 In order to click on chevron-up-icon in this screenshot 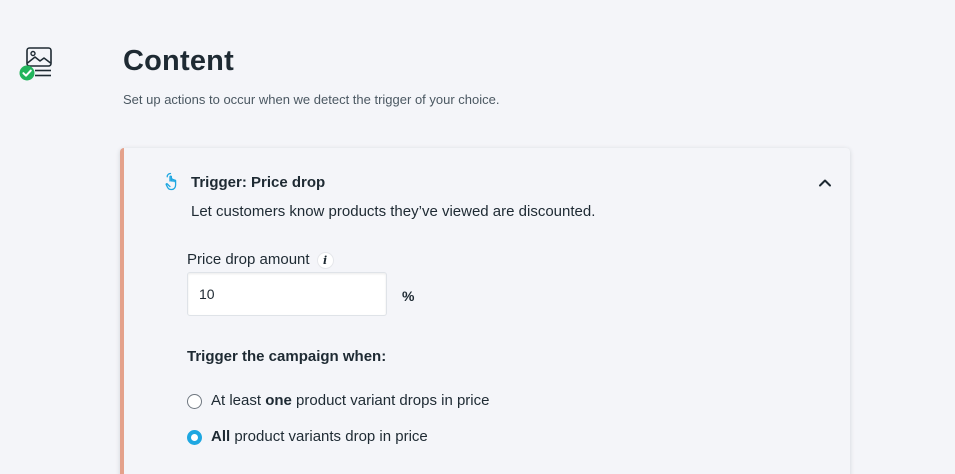, I will do `click(825, 183)`.